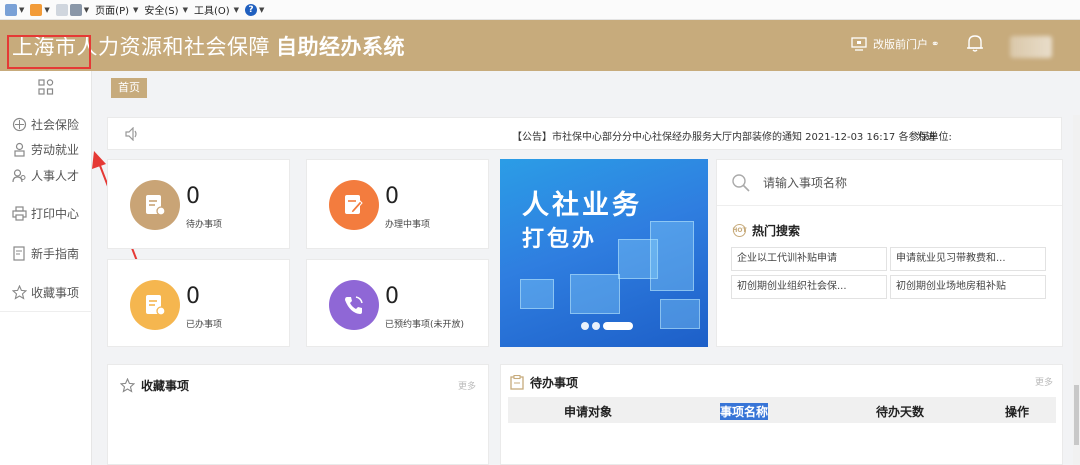  I want to click on hot-search-title: 热门搜索, so click(776, 231).